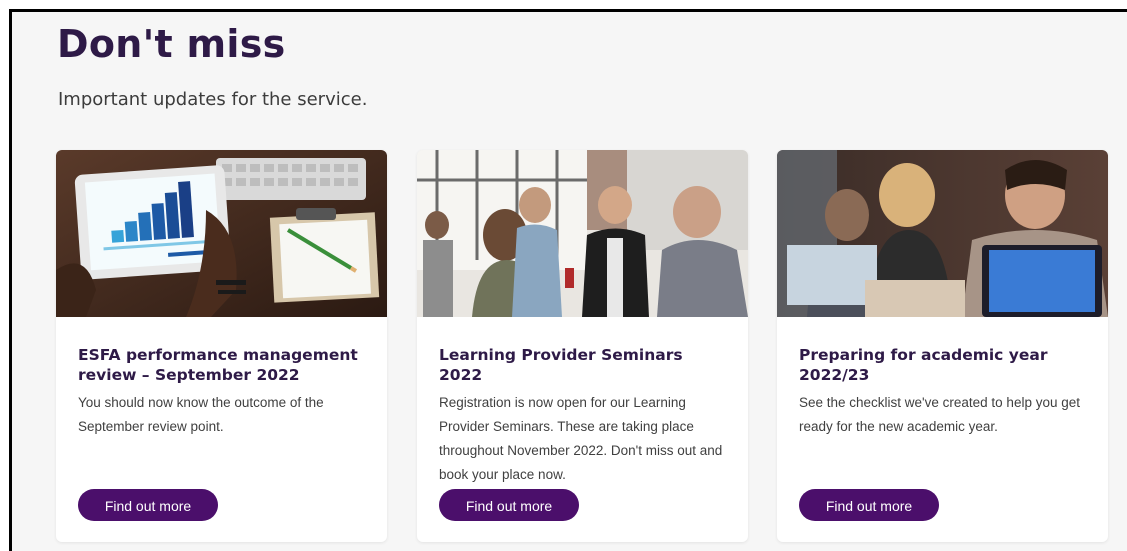 This screenshot has height=551, width=1127. I want to click on section-subtitle: Important updates for the service., so click(213, 99).